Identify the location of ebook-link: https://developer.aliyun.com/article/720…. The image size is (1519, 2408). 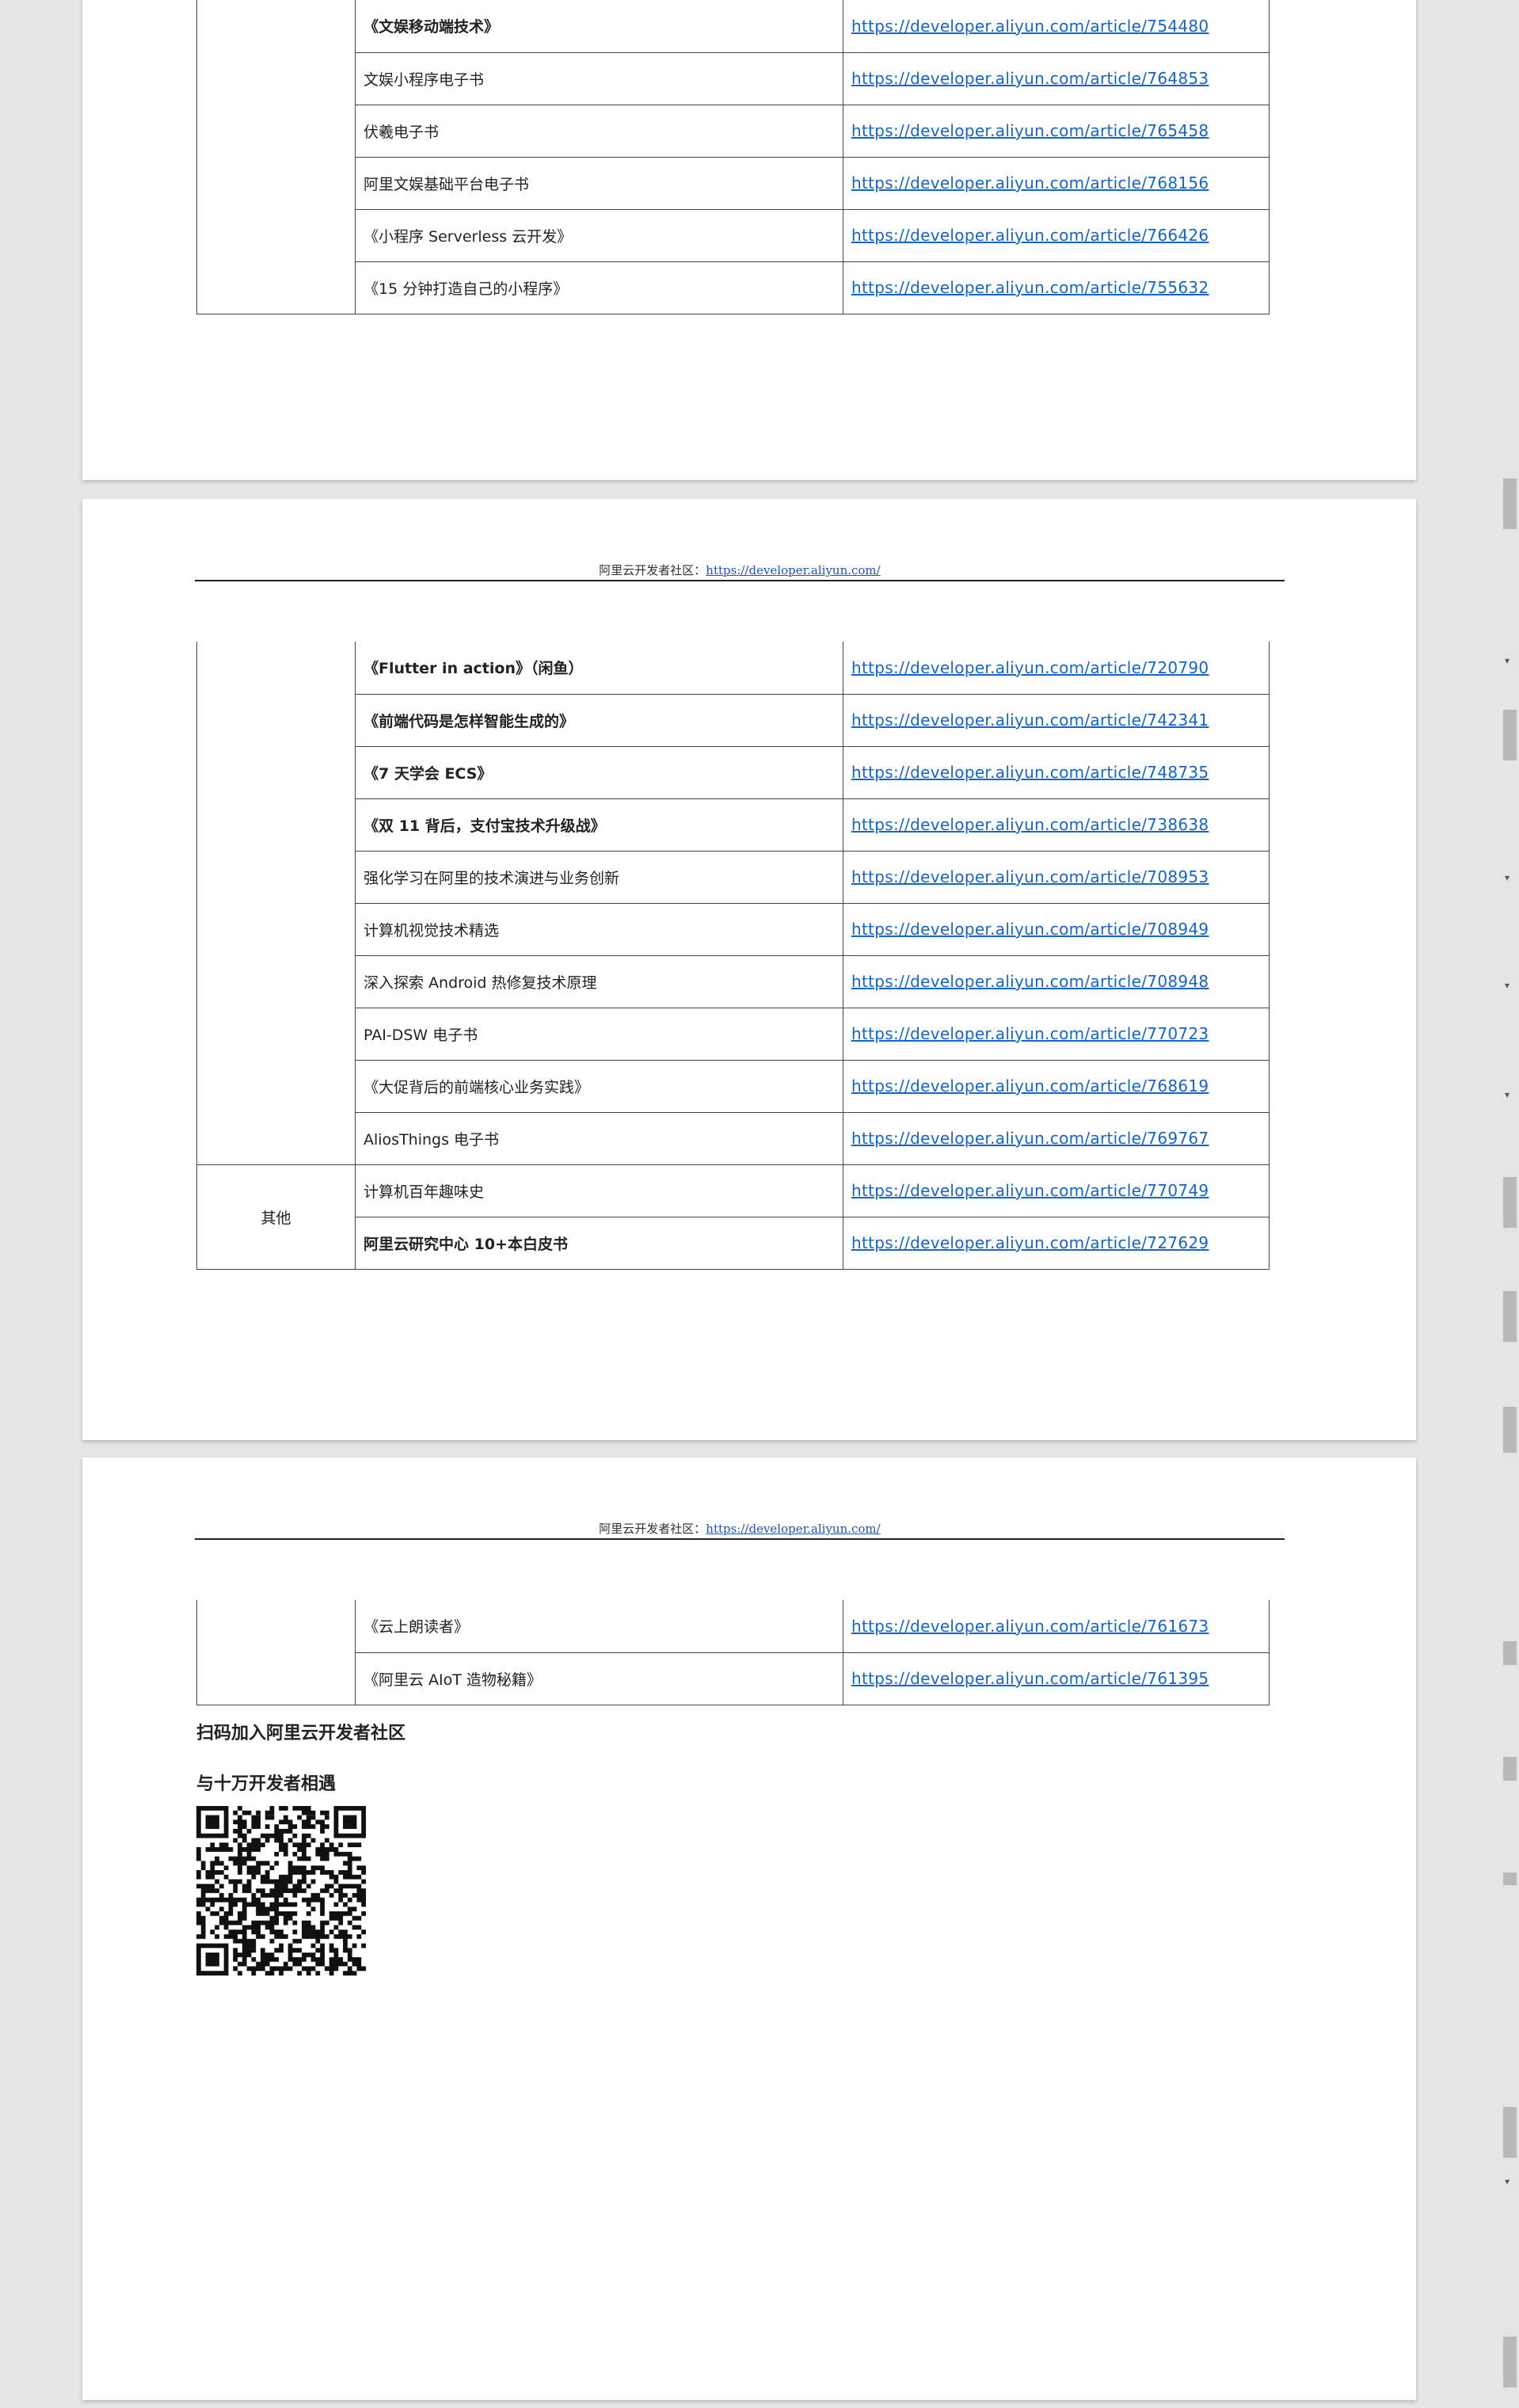
(1030, 668).